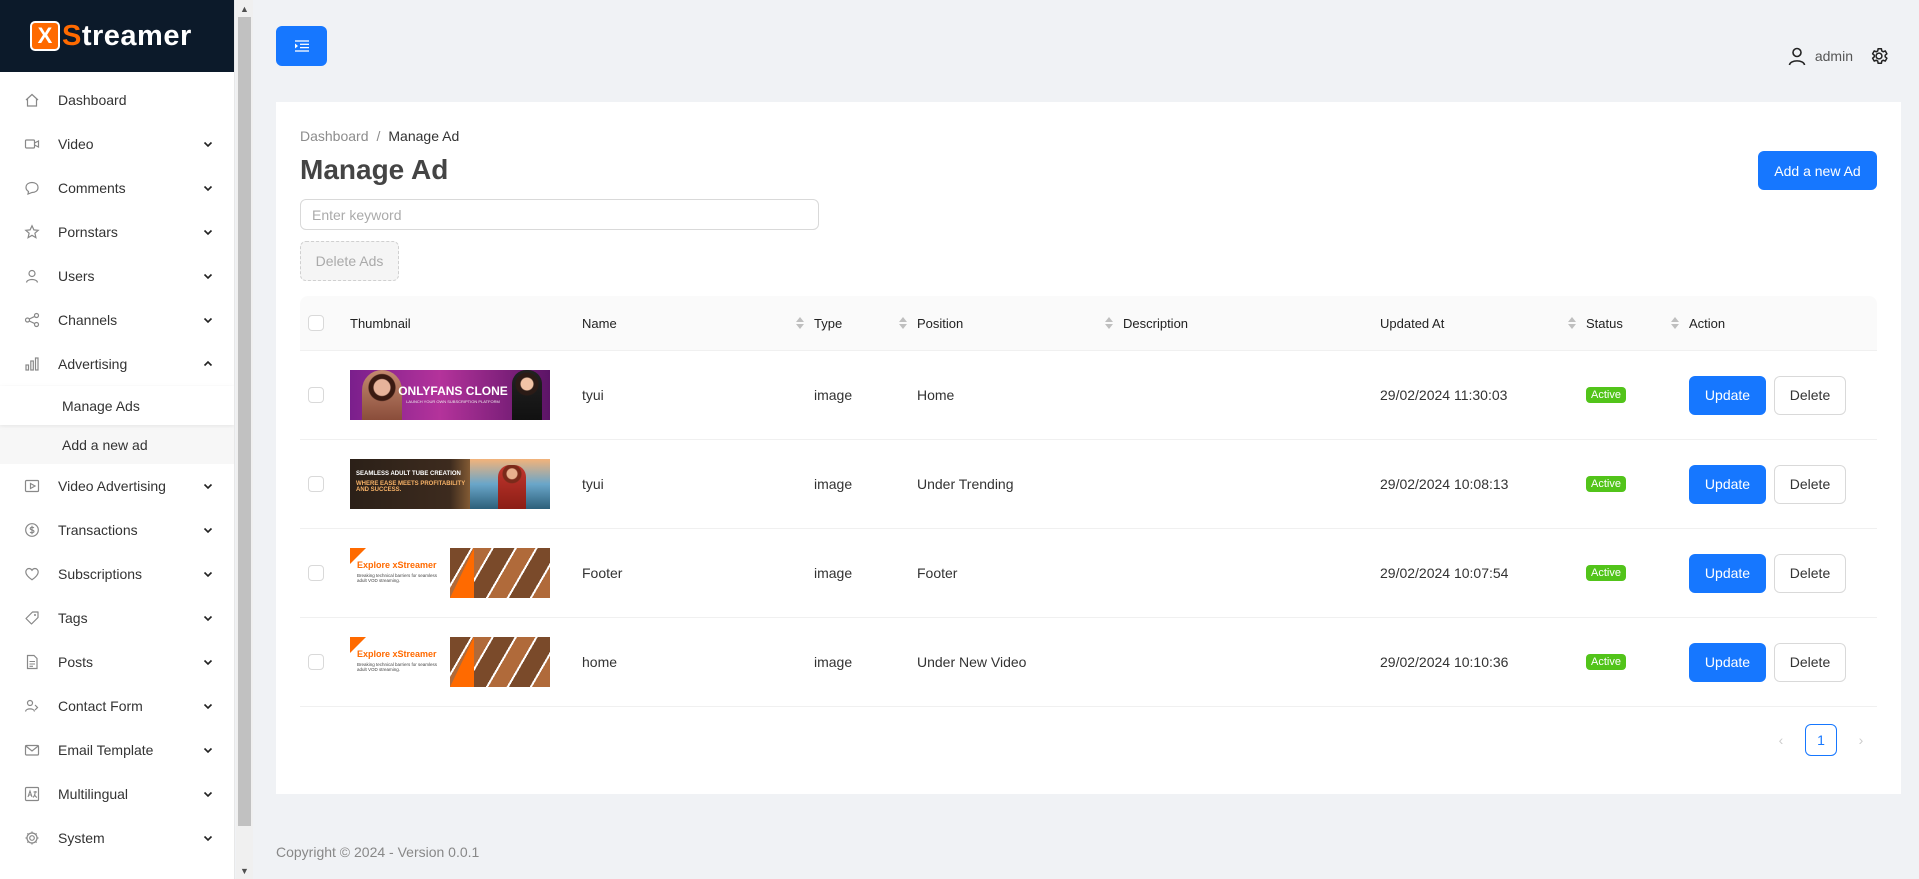 This screenshot has height=879, width=1919. What do you see at coordinates (32, 486) in the screenshot?
I see `video-ad-icon` at bounding box center [32, 486].